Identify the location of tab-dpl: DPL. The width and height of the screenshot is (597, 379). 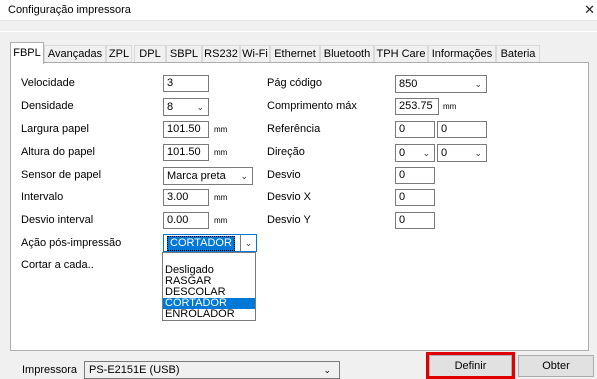
(150, 54).